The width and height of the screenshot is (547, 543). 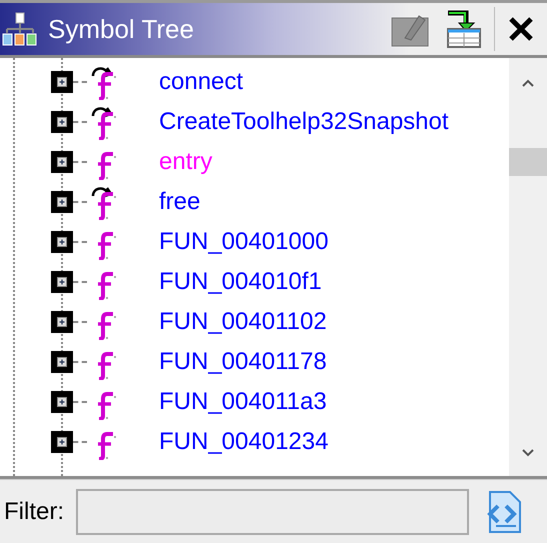 I want to click on panel-title: Symbol Tree, so click(x=121, y=29).